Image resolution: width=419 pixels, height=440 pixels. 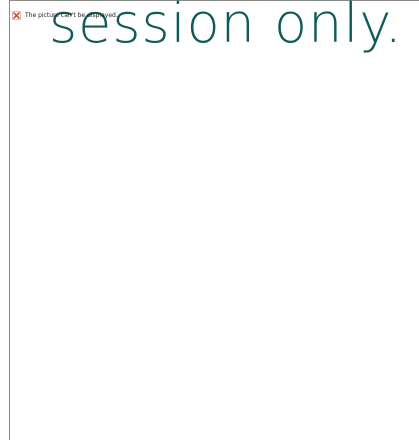 I want to click on broken-image-placeholder: The picture can't be displayed., so click(x=65, y=15).